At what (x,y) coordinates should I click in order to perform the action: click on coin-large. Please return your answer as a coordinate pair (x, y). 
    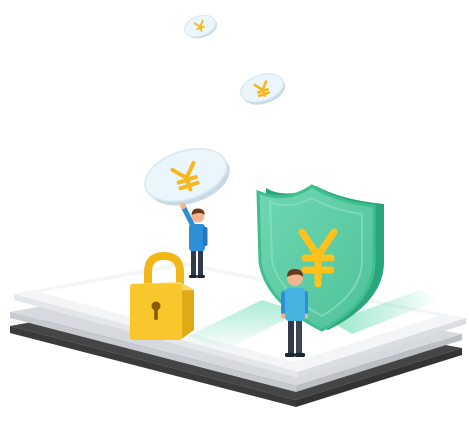
    Looking at the image, I should click on (187, 177).